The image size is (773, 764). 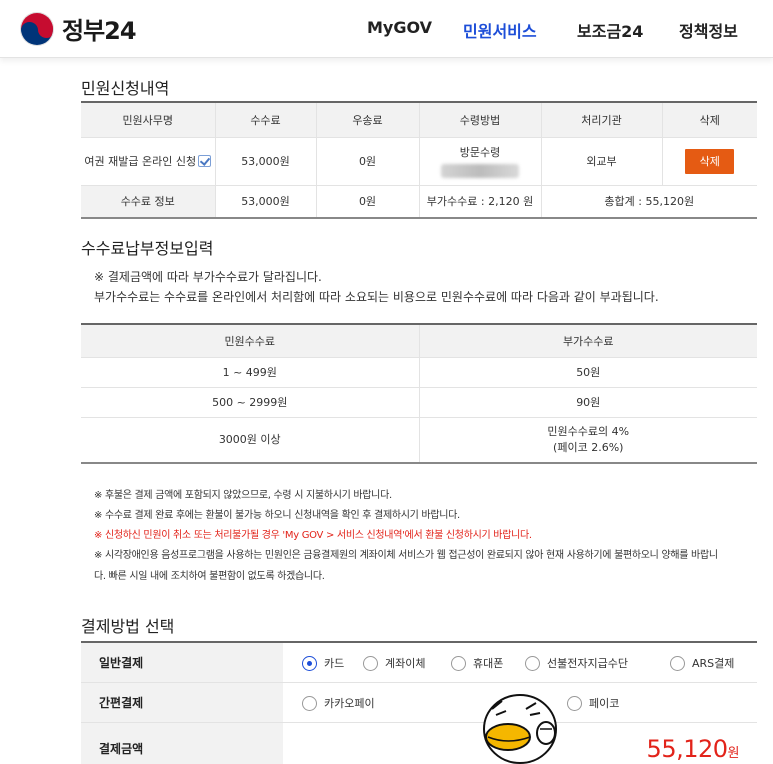 I want to click on delete-button: 삭제, so click(x=710, y=161).